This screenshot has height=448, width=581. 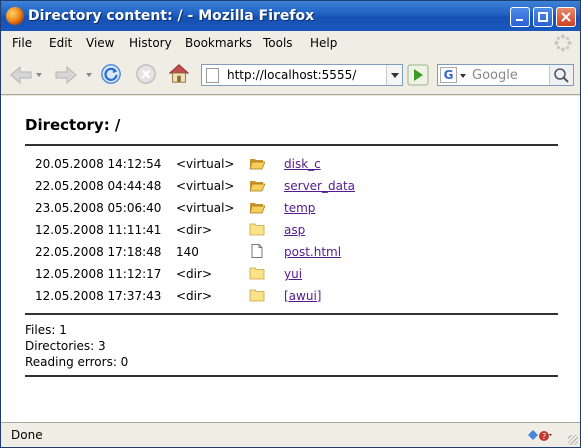 I want to click on list-item: 12.05.2008 11:12:17 <dir> yui, so click(x=295, y=274).